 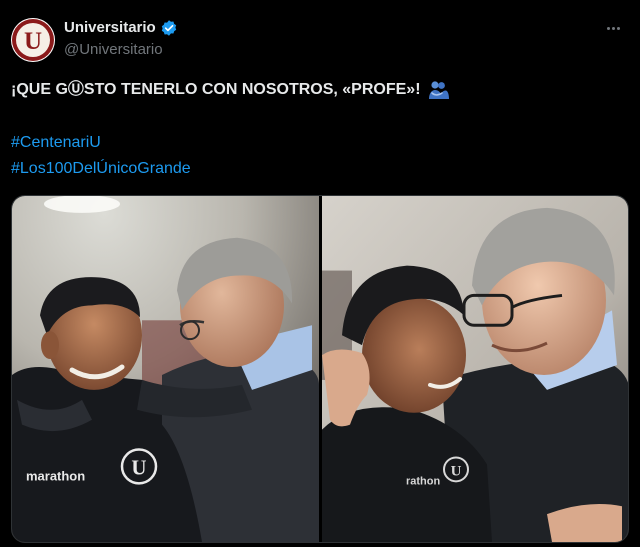 What do you see at coordinates (320, 38) in the screenshot?
I see `tweet-header: U Universitario @Universitario` at bounding box center [320, 38].